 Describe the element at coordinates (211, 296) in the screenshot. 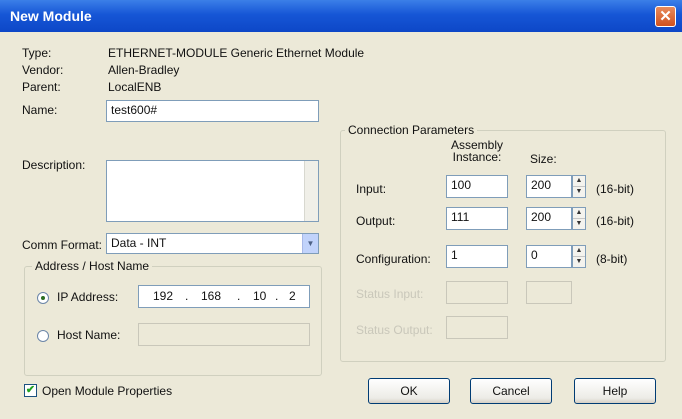

I see `ip-octet-2: 168` at that location.